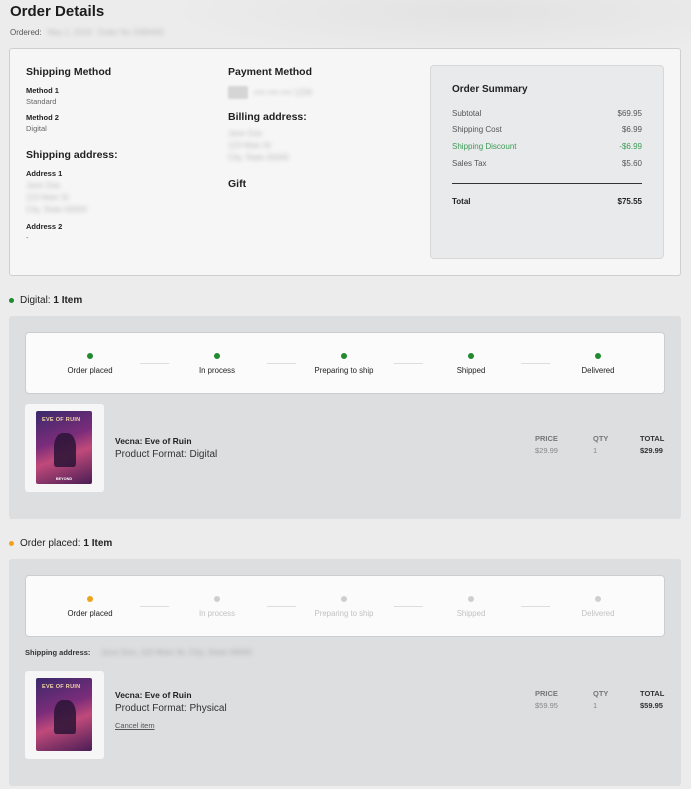 The image size is (691, 789). I want to click on gift-heading: Gift, so click(237, 184).